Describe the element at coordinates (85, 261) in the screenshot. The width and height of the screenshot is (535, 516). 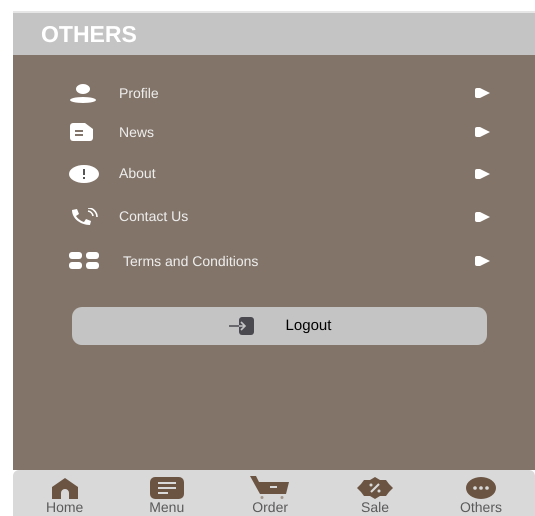
I see `grid-icon` at that location.